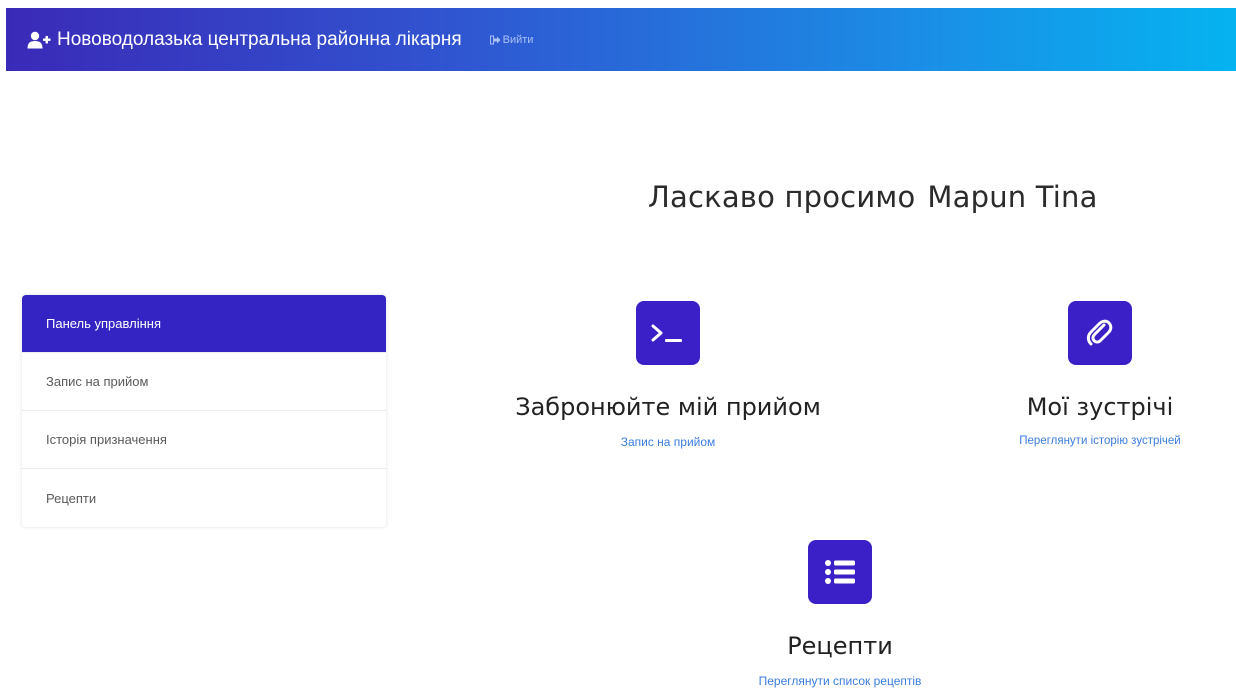 Image resolution: width=1236 pixels, height=699 pixels. Describe the element at coordinates (204, 382) in the screenshot. I see `sidebar-item-book-appointment: Запис на прийом` at that location.